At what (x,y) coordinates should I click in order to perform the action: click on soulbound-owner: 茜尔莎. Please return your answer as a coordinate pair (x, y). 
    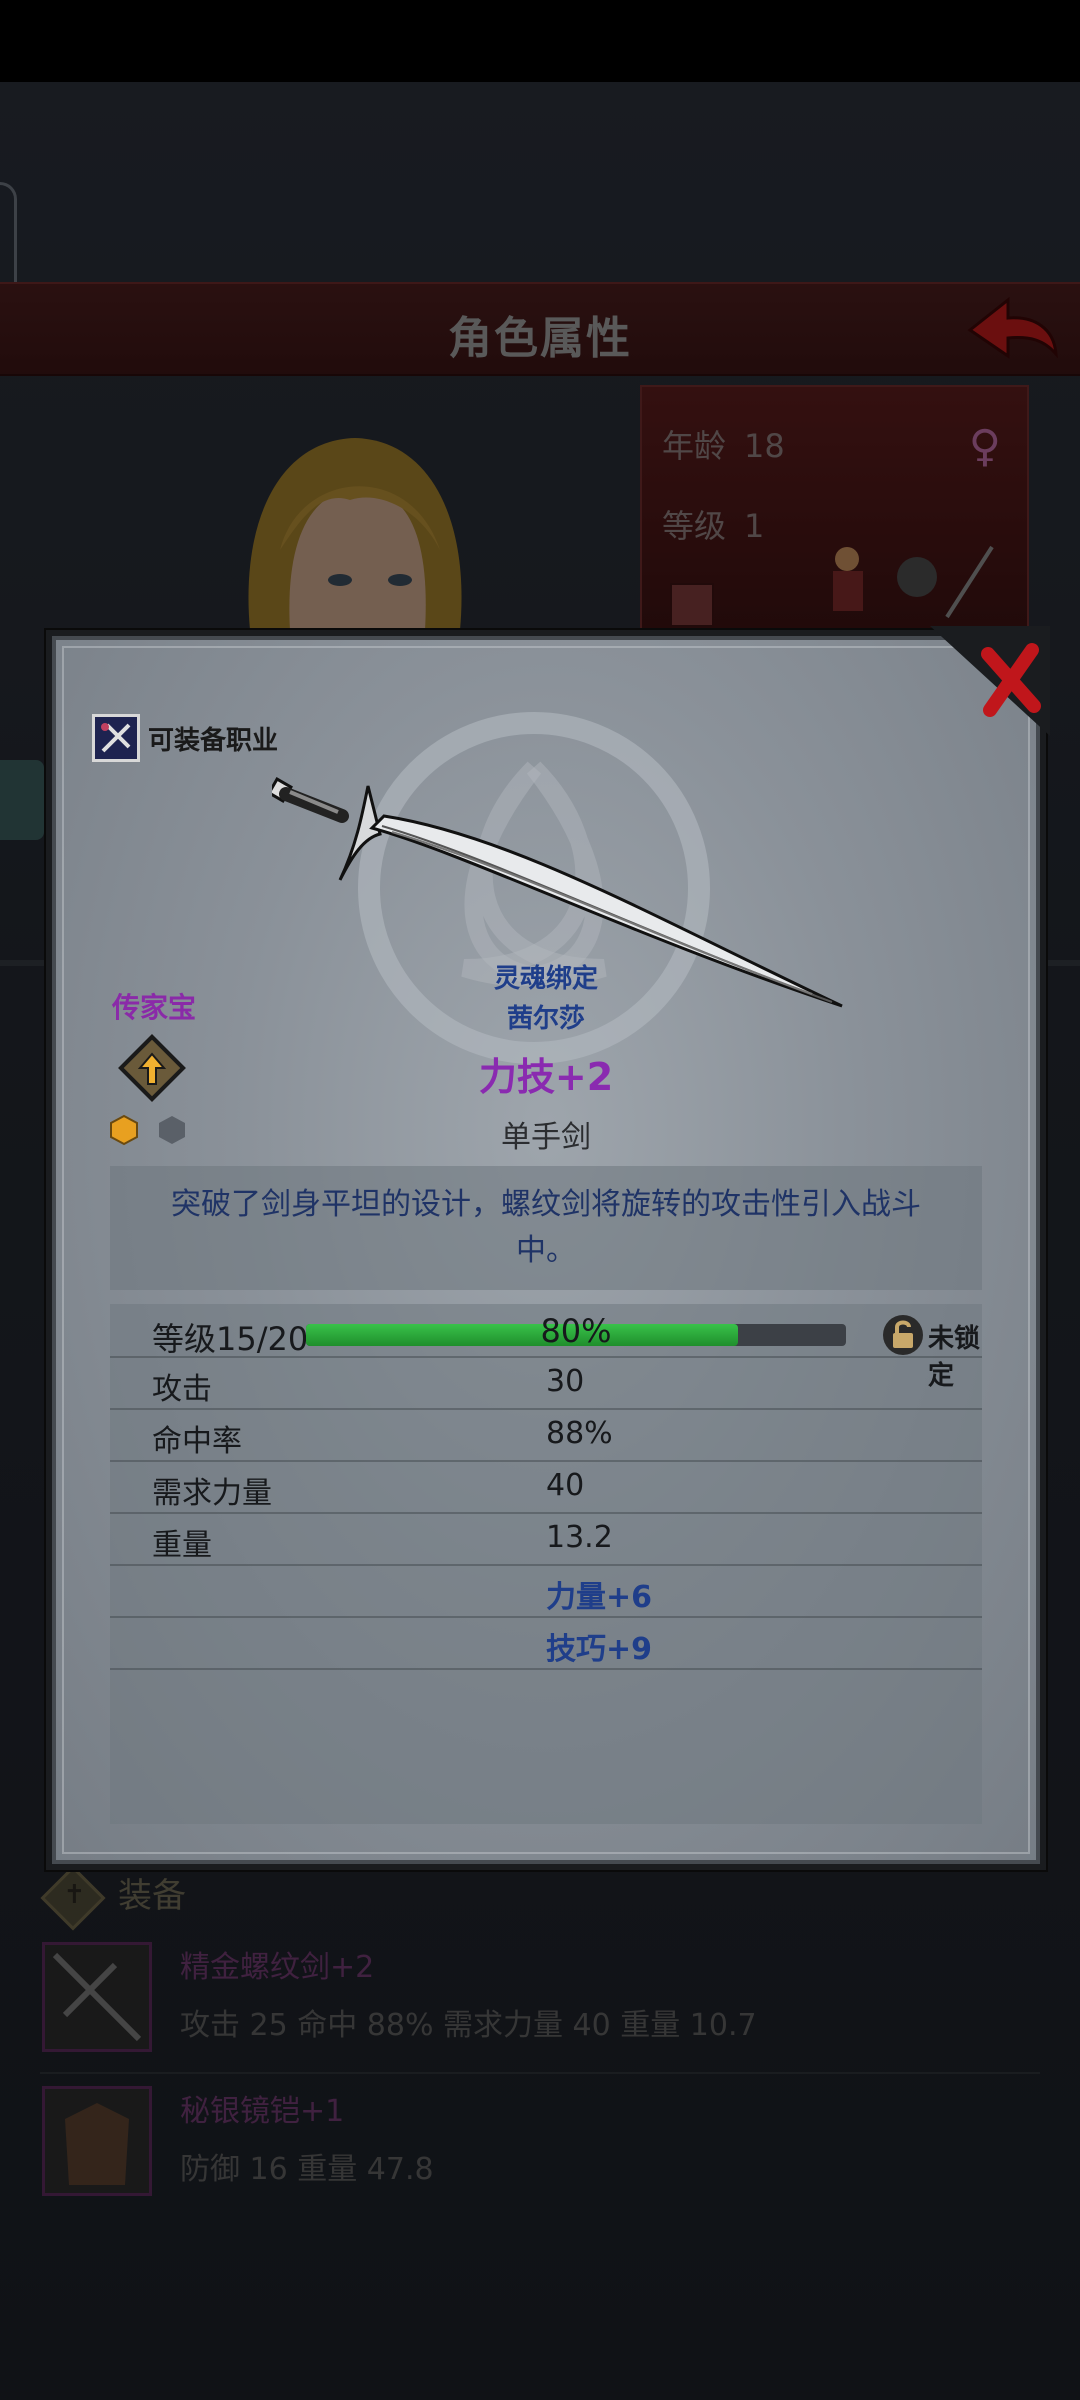
    Looking at the image, I should click on (545, 1019).